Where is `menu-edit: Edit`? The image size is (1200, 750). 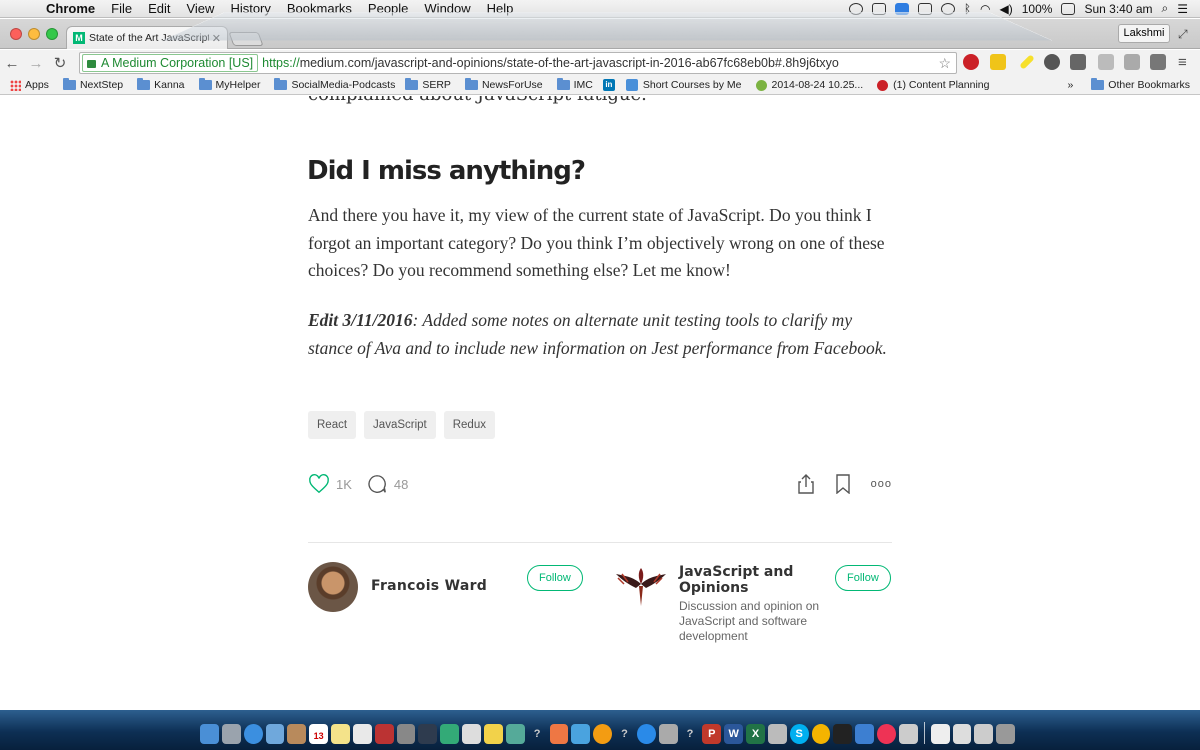 menu-edit: Edit is located at coordinates (159, 8).